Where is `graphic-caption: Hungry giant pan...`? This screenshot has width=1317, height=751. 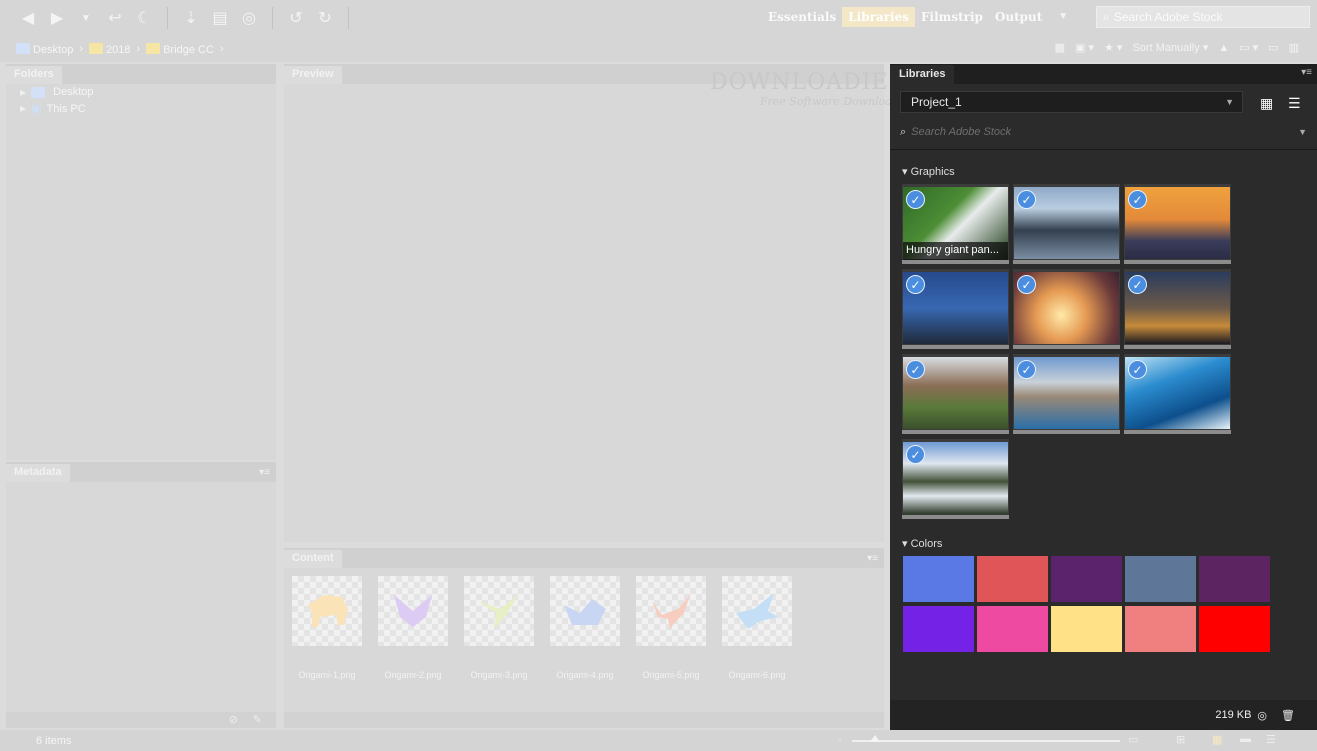 graphic-caption: Hungry giant pan... is located at coordinates (955, 251).